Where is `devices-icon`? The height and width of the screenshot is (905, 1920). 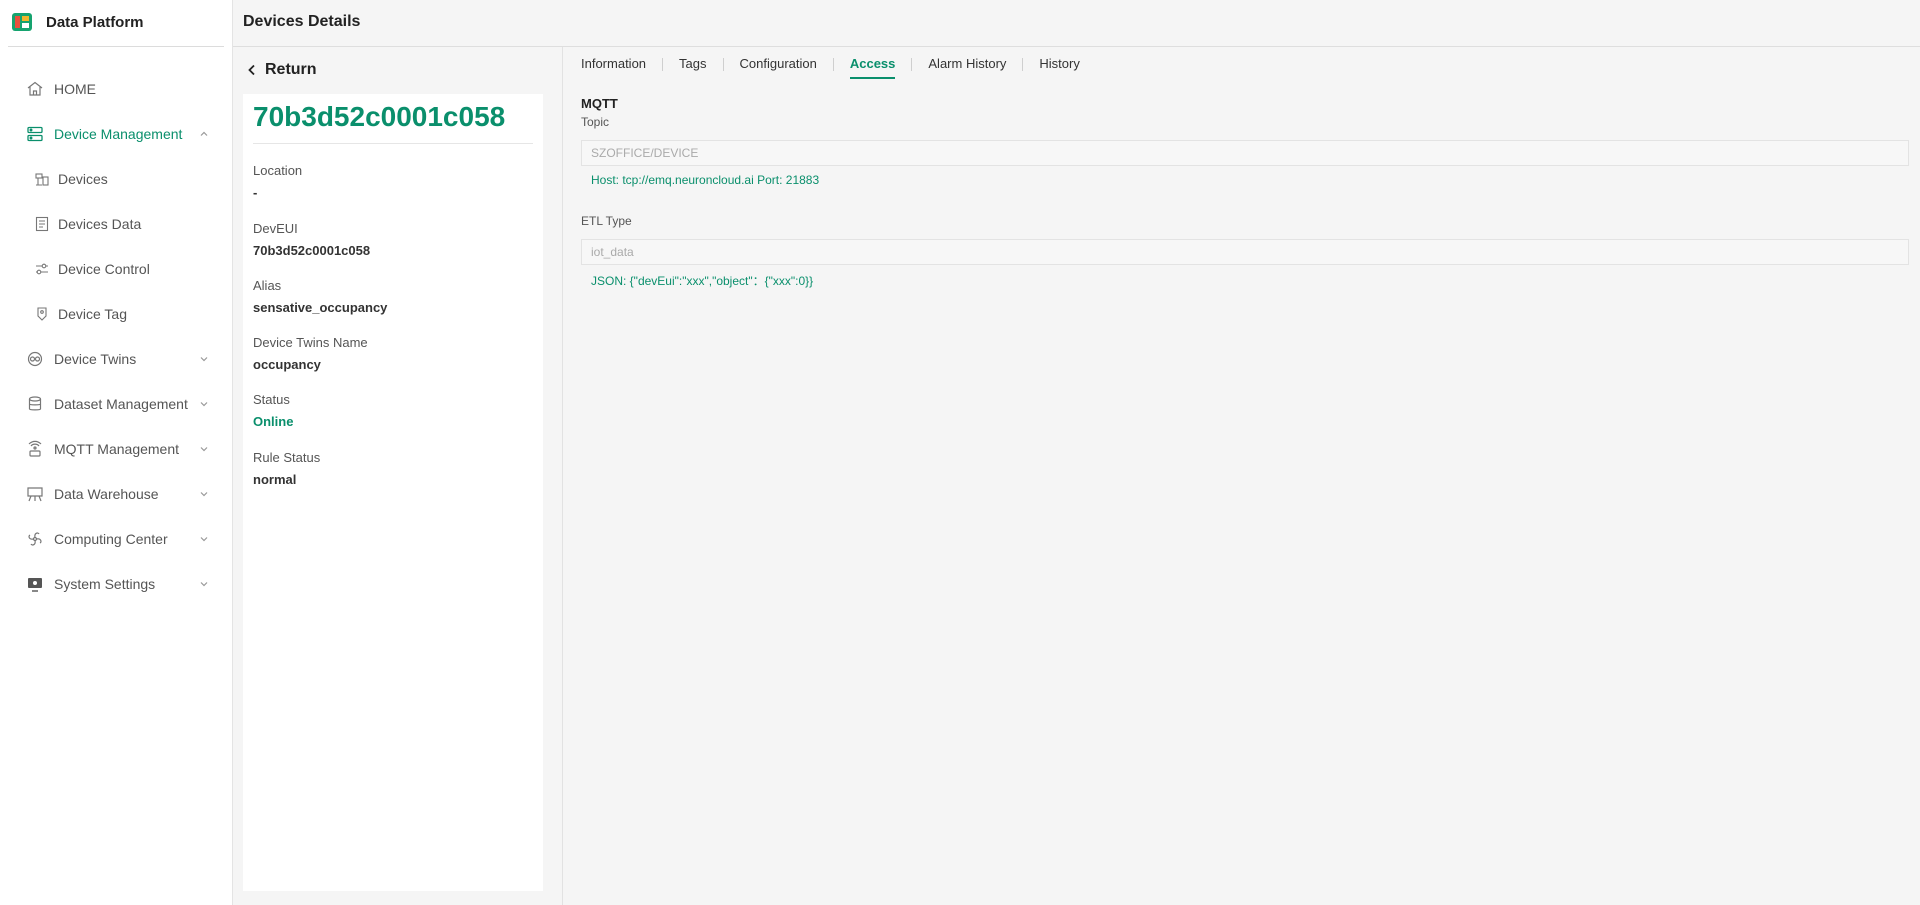 devices-icon is located at coordinates (42, 179).